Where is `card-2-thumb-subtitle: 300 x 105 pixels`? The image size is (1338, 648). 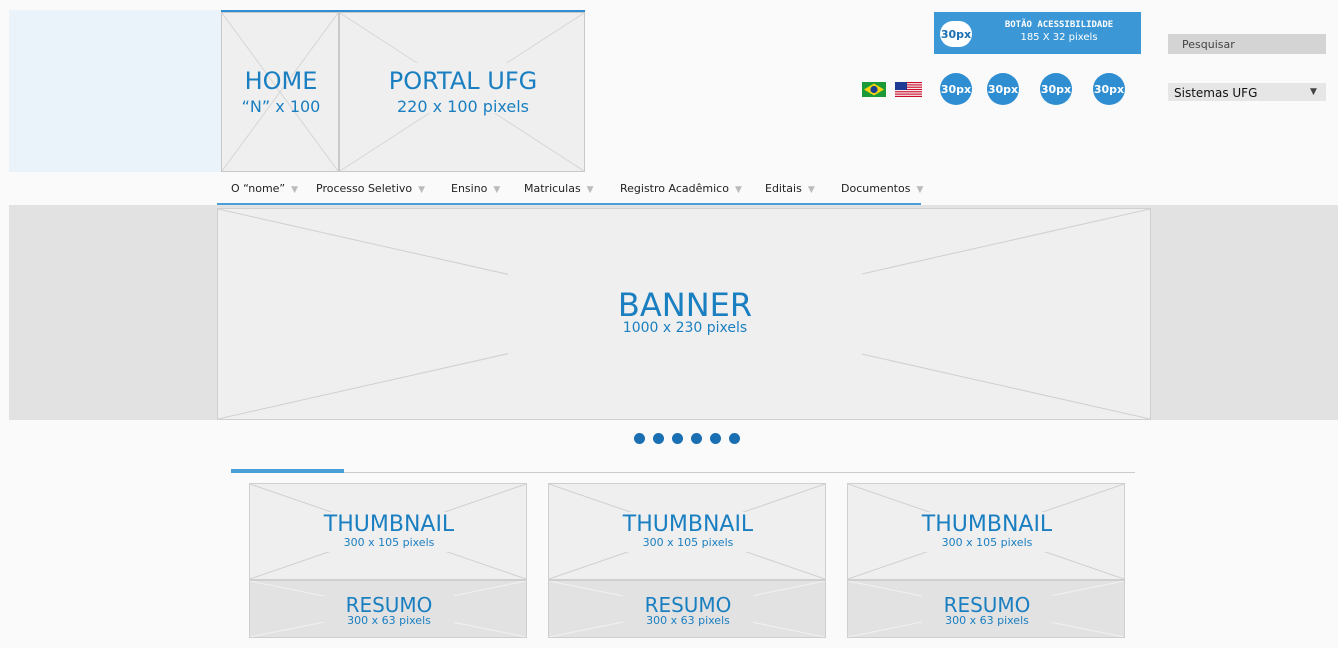
card-2-thumb-subtitle: 300 x 105 pixels is located at coordinates (688, 542).